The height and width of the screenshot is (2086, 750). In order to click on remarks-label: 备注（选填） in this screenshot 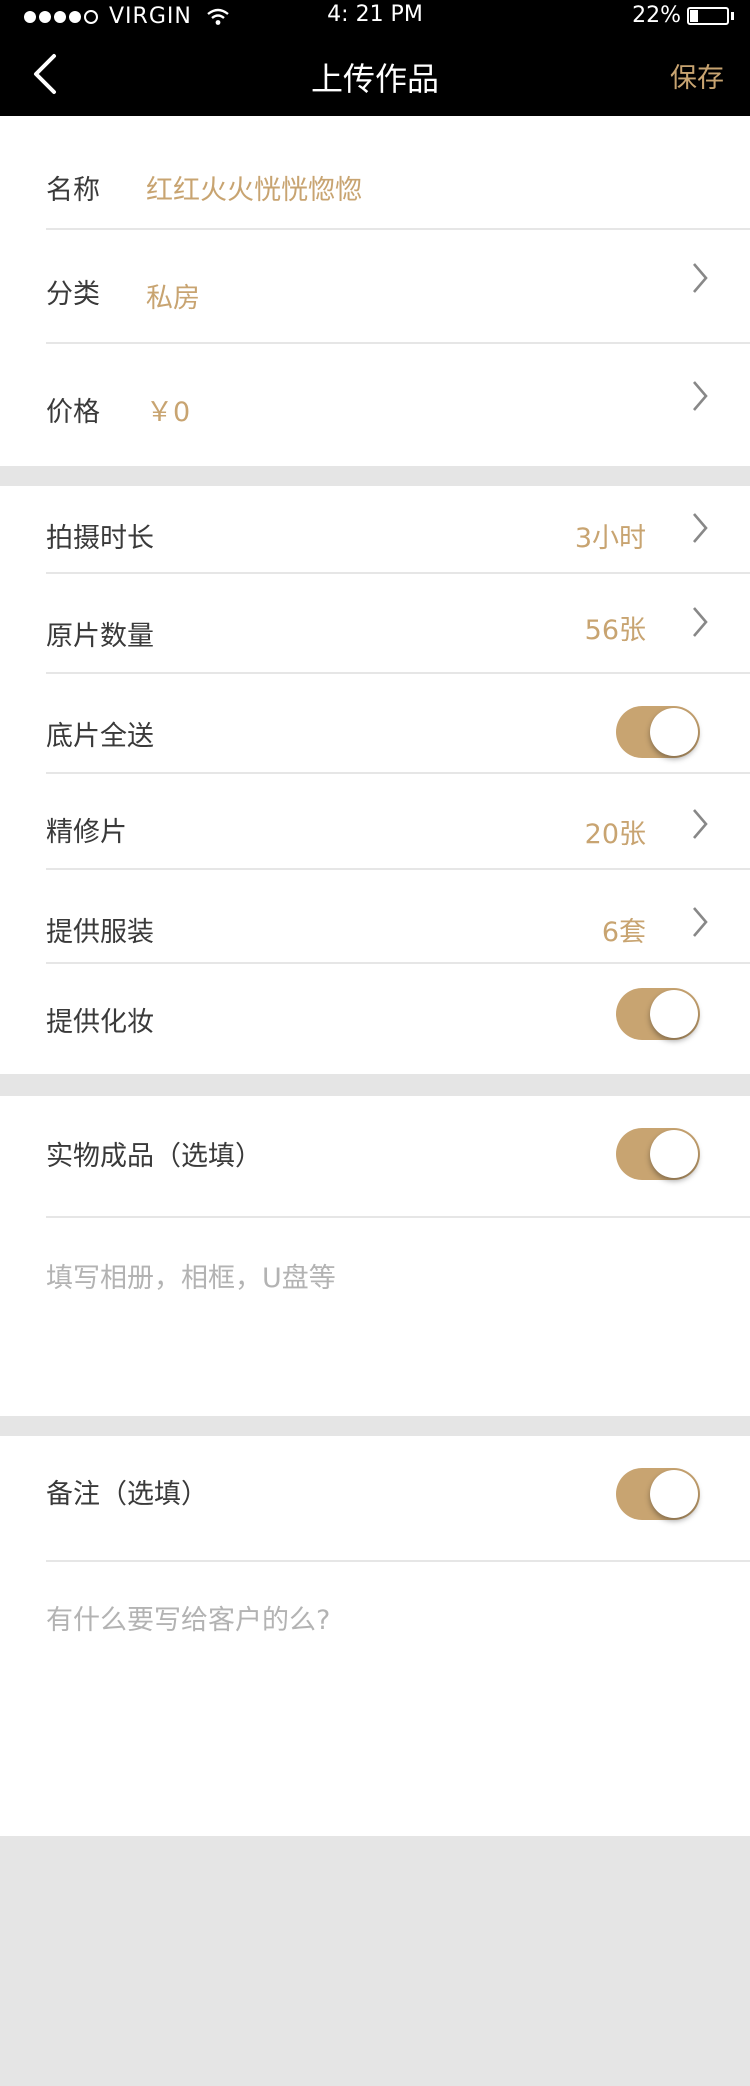, I will do `click(127, 1494)`.